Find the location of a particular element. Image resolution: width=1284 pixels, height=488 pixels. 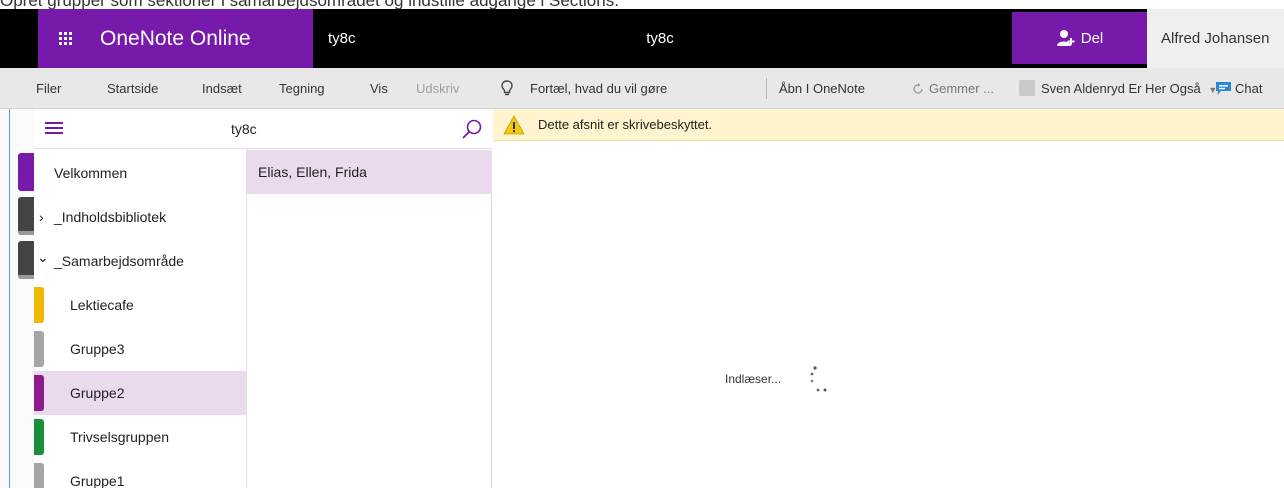

section-label: Gruppe2 is located at coordinates (97, 393).